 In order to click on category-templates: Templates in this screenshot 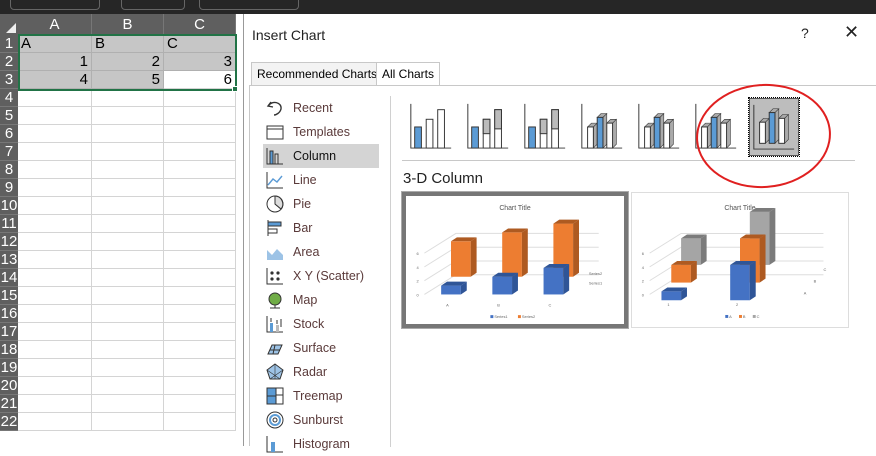, I will do `click(321, 132)`.